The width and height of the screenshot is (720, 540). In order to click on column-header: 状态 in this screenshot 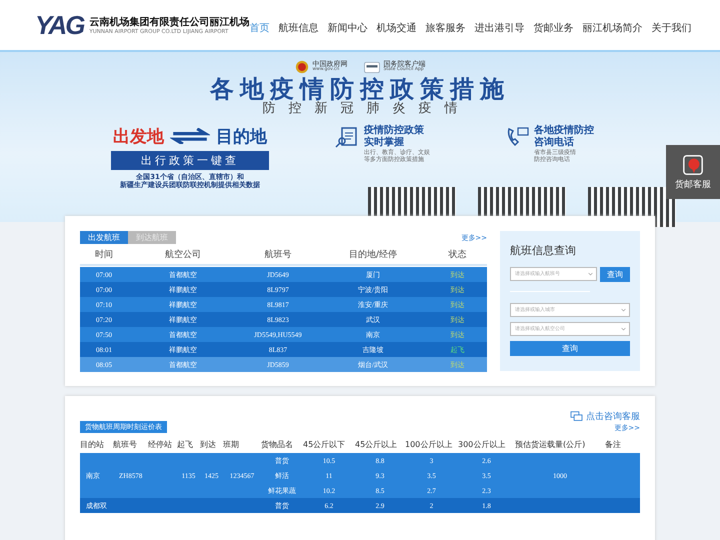, I will do `click(458, 254)`.